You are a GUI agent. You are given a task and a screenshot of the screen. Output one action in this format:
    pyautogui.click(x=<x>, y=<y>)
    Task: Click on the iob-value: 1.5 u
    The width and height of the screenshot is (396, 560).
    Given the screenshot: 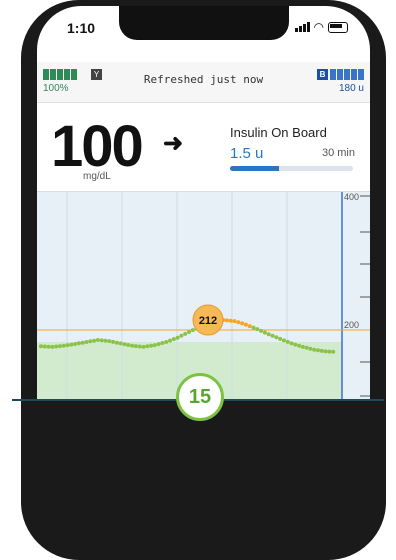 What is the action you would take?
    pyautogui.click(x=247, y=153)
    